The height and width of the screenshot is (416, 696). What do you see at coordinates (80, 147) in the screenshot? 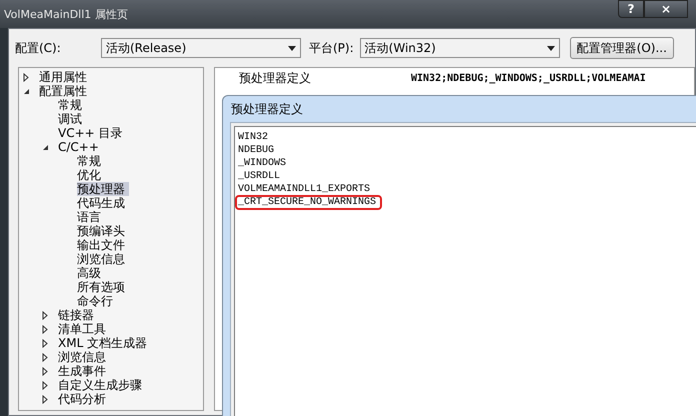
I see `tree-item: C/C++` at bounding box center [80, 147].